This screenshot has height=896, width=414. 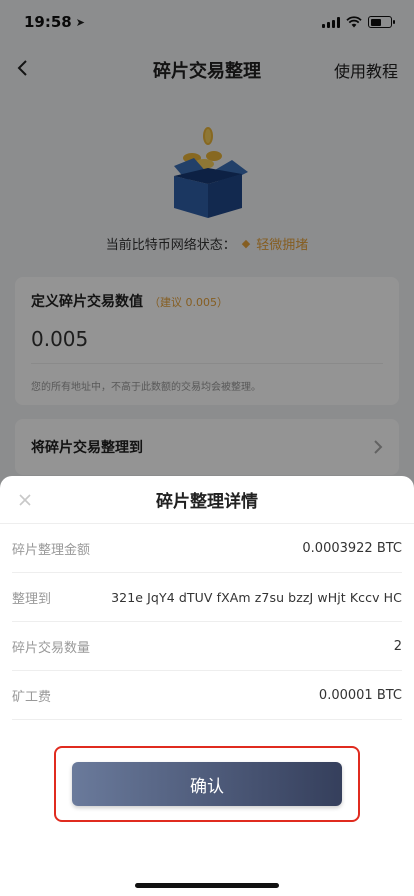 What do you see at coordinates (397, 646) in the screenshot?
I see `detail-value: 2` at bounding box center [397, 646].